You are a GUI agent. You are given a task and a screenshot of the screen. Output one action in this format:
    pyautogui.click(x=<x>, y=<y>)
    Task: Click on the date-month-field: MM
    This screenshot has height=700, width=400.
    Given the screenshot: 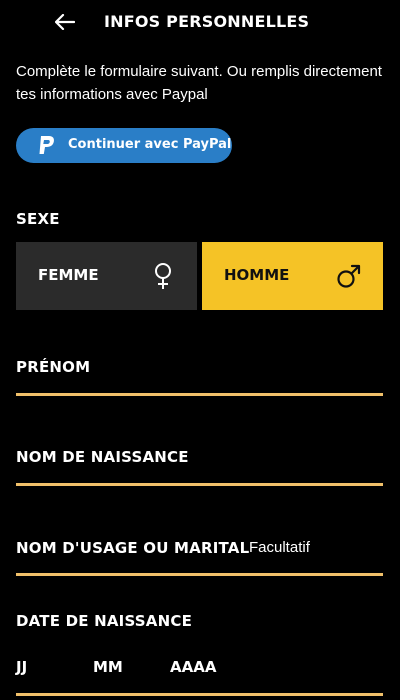 What is the action you would take?
    pyautogui.click(x=108, y=667)
    